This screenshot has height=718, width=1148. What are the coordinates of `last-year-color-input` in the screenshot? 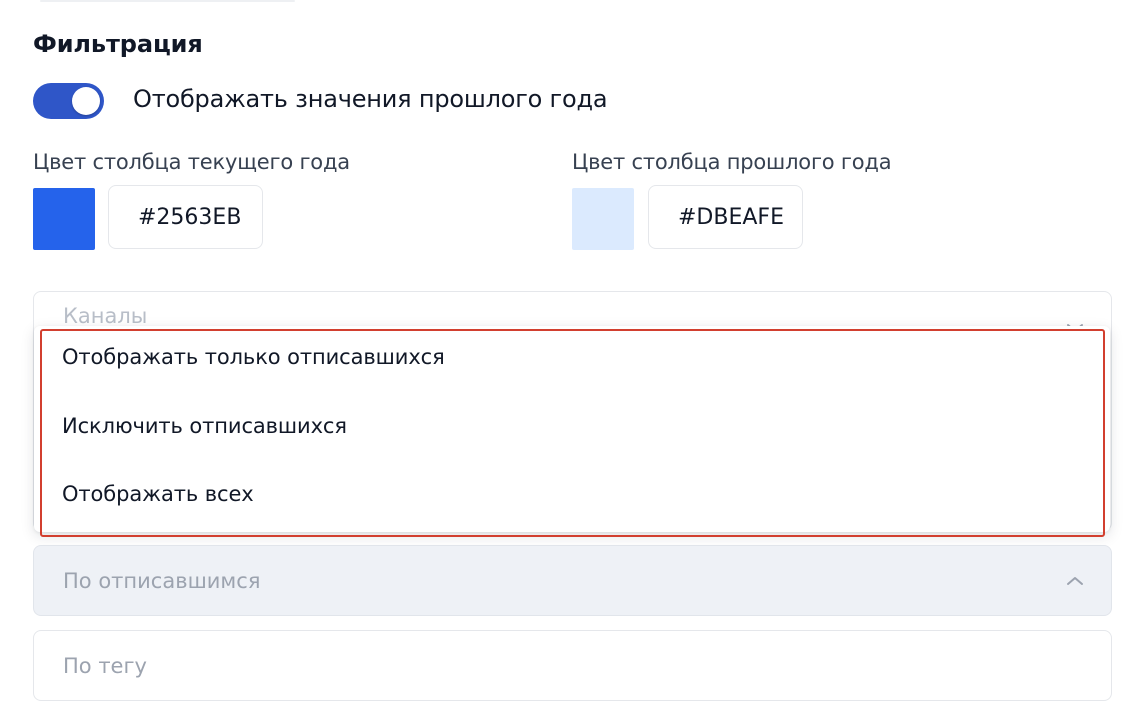 It's located at (725, 217).